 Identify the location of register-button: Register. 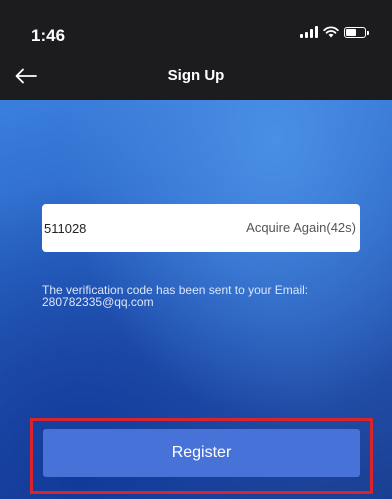
(201, 453).